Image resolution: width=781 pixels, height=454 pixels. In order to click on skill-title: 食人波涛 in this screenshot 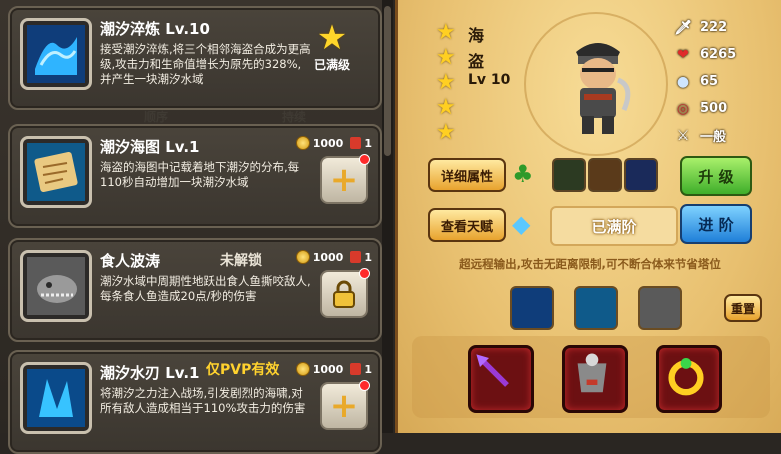, I will do `click(130, 261)`.